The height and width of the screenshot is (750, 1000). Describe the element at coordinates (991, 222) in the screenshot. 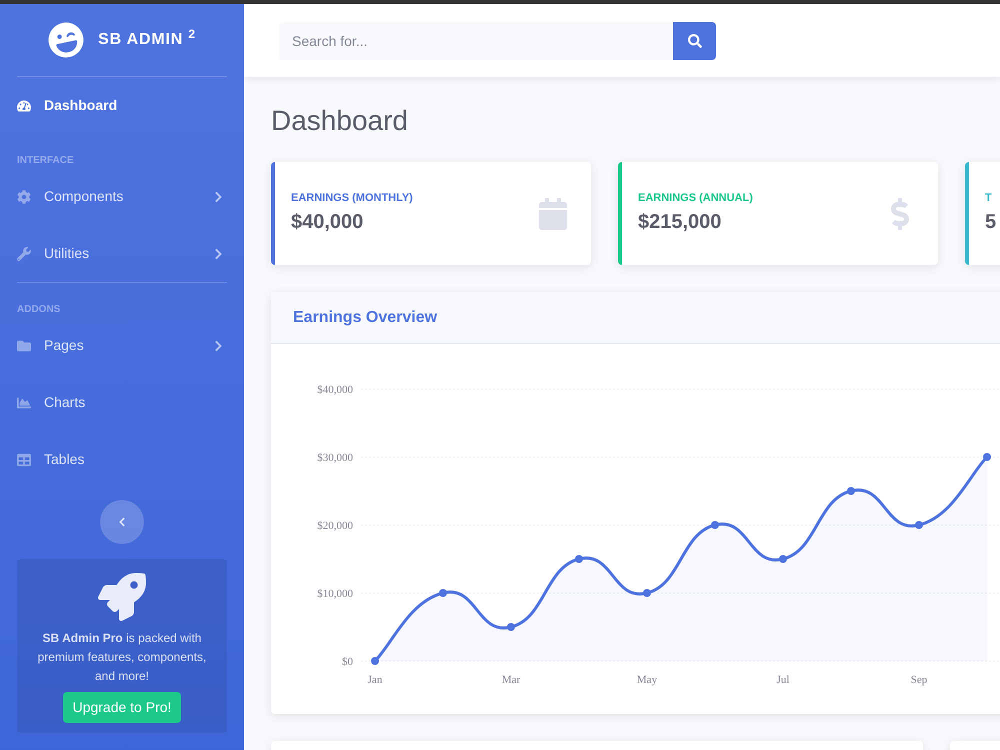

I see `stat-value: 5` at that location.